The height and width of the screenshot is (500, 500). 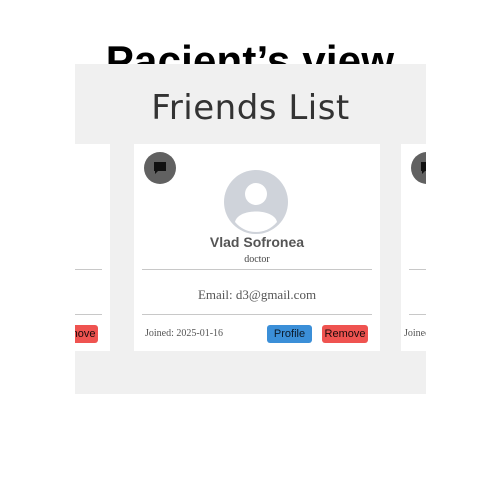 I want to click on friend-card-left: Remove, so click(x=92, y=247).